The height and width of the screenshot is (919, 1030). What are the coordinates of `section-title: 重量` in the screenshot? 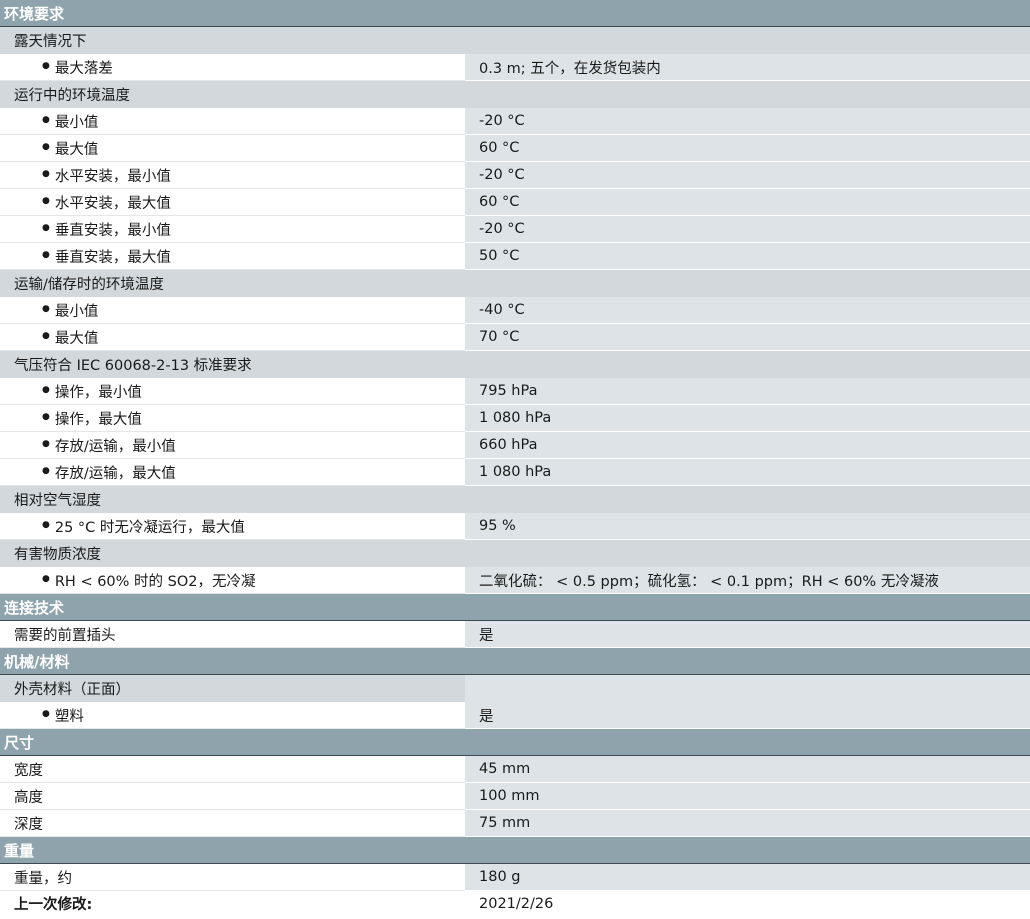 It's located at (19, 850).